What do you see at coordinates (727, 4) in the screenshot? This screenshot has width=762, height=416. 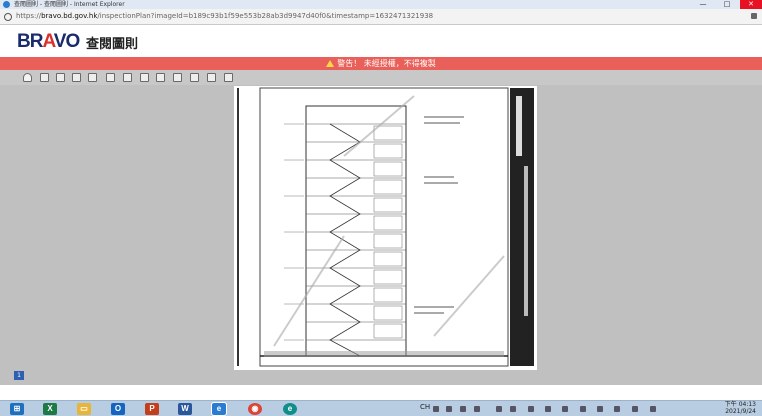 I see `maximize-button: □` at bounding box center [727, 4].